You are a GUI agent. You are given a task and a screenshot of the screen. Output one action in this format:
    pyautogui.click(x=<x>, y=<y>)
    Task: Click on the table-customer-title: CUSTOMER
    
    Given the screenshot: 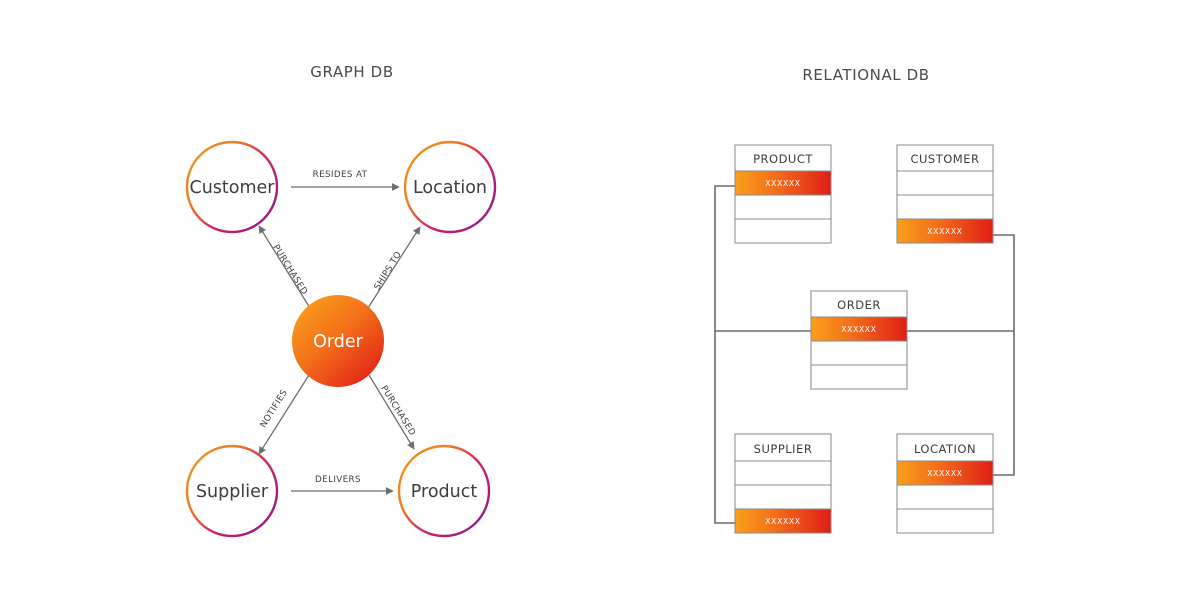 What is the action you would take?
    pyautogui.click(x=944, y=159)
    